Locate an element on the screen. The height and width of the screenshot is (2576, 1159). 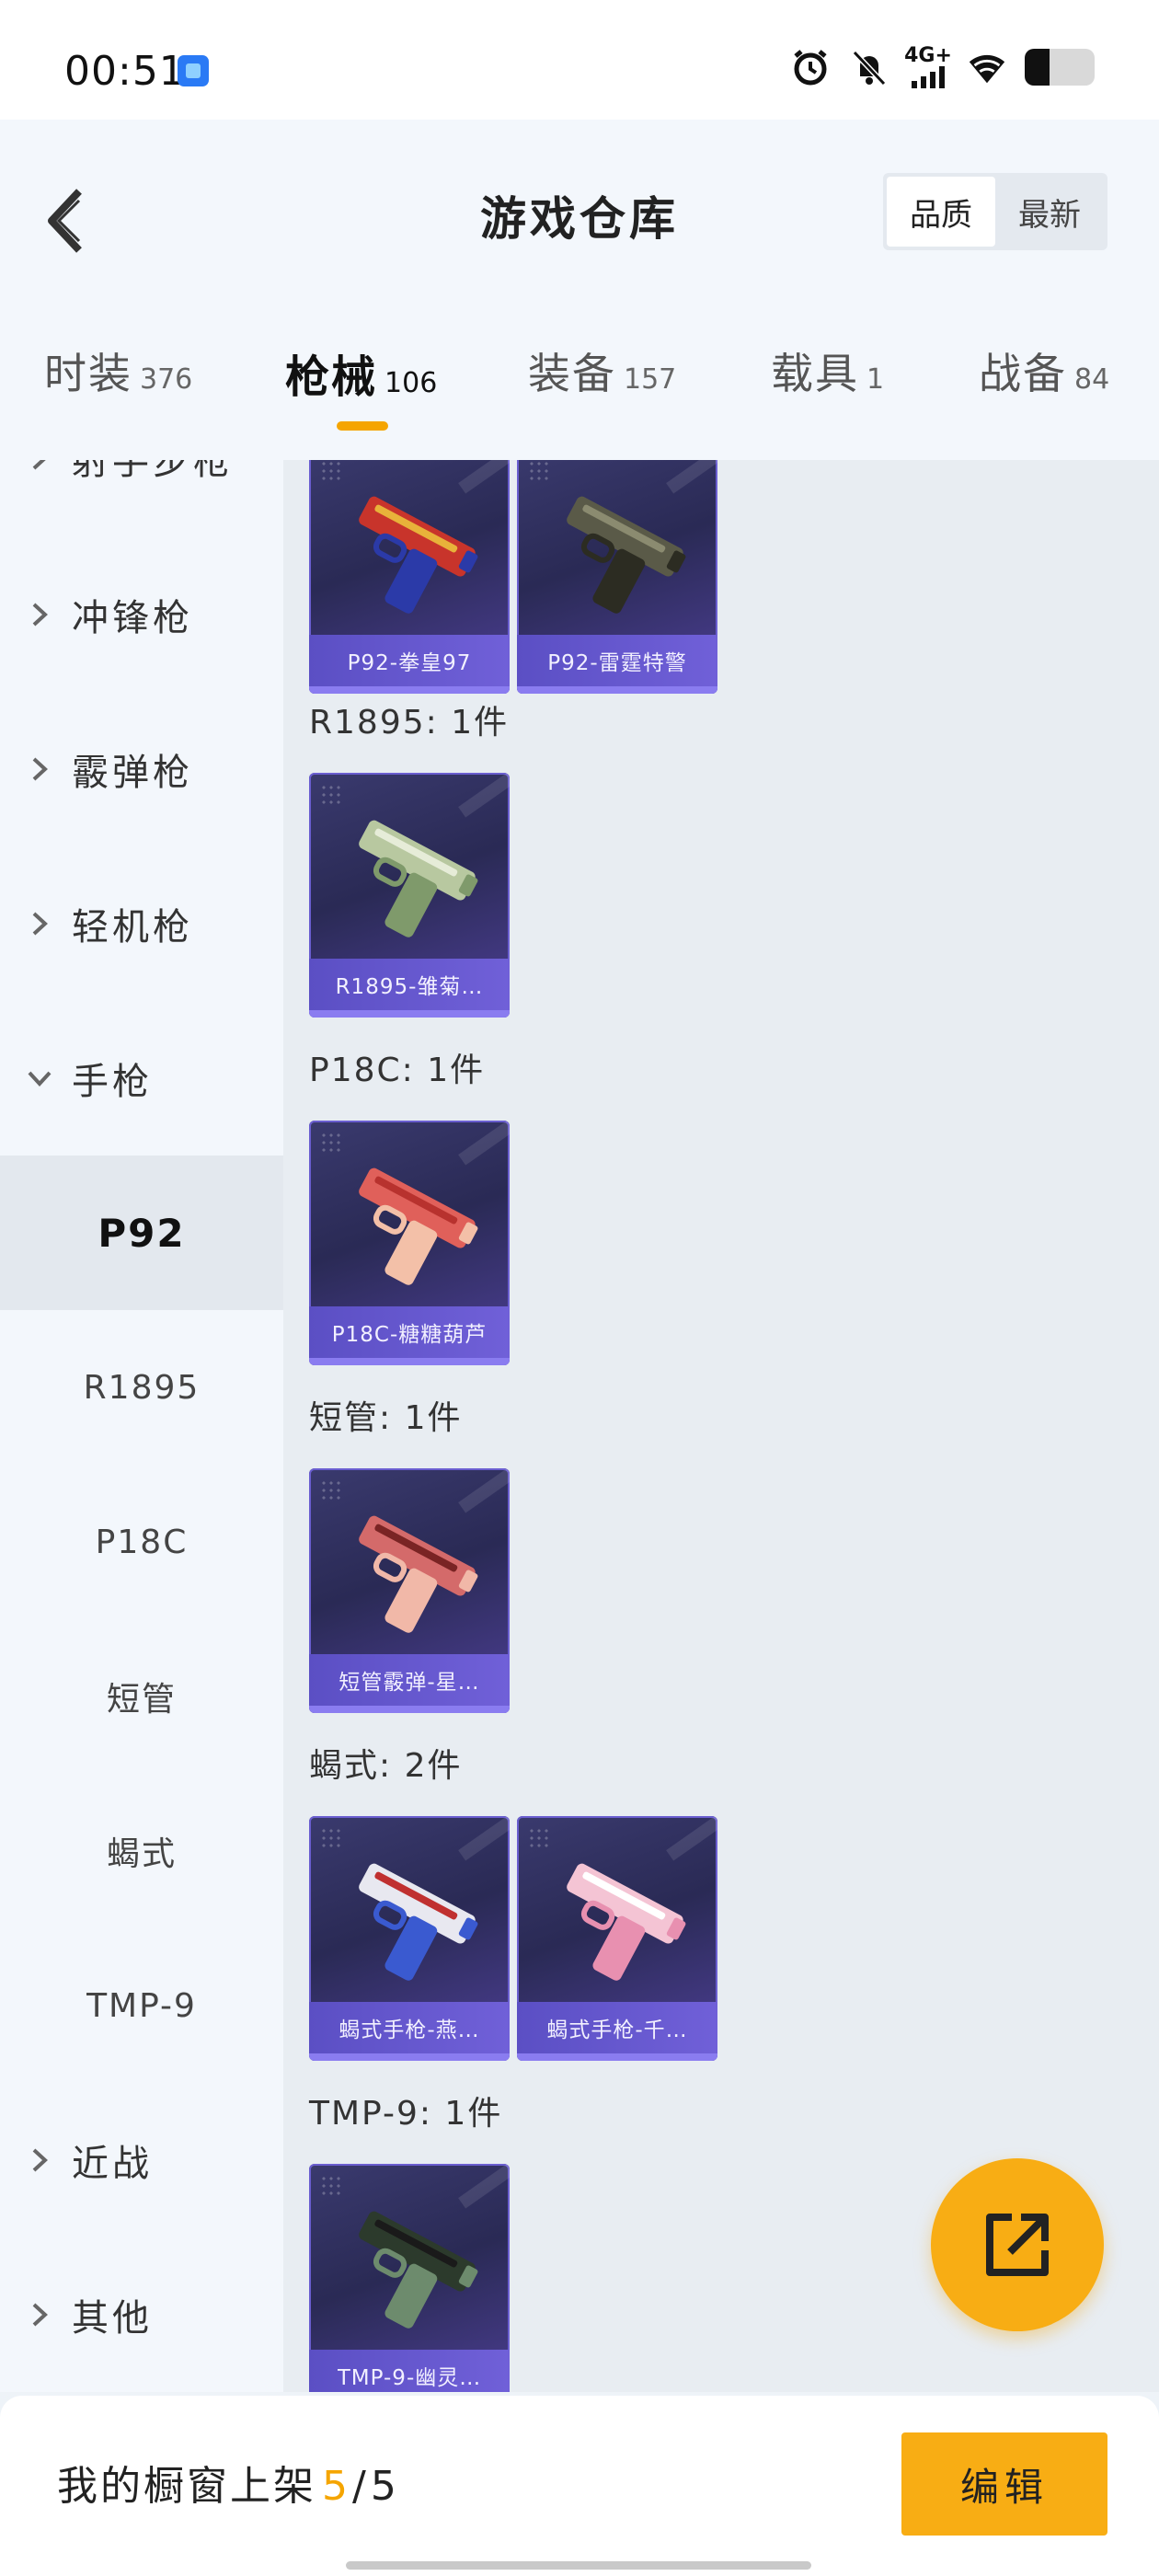
mute-bell-icon is located at coordinates (869, 67).